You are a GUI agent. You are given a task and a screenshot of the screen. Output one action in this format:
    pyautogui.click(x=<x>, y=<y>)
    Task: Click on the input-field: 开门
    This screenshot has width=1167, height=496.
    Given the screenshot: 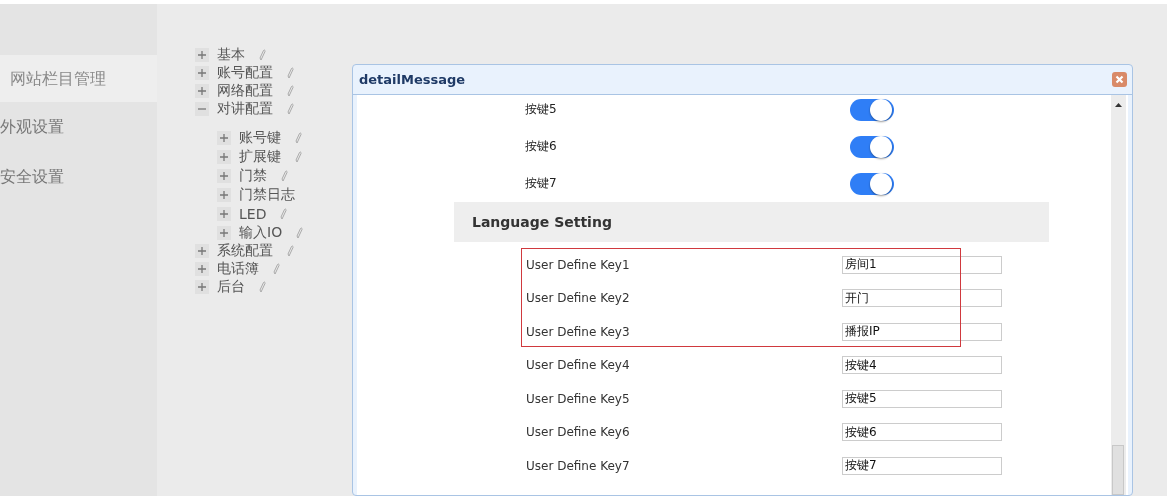 What is the action you would take?
    pyautogui.click(x=922, y=298)
    